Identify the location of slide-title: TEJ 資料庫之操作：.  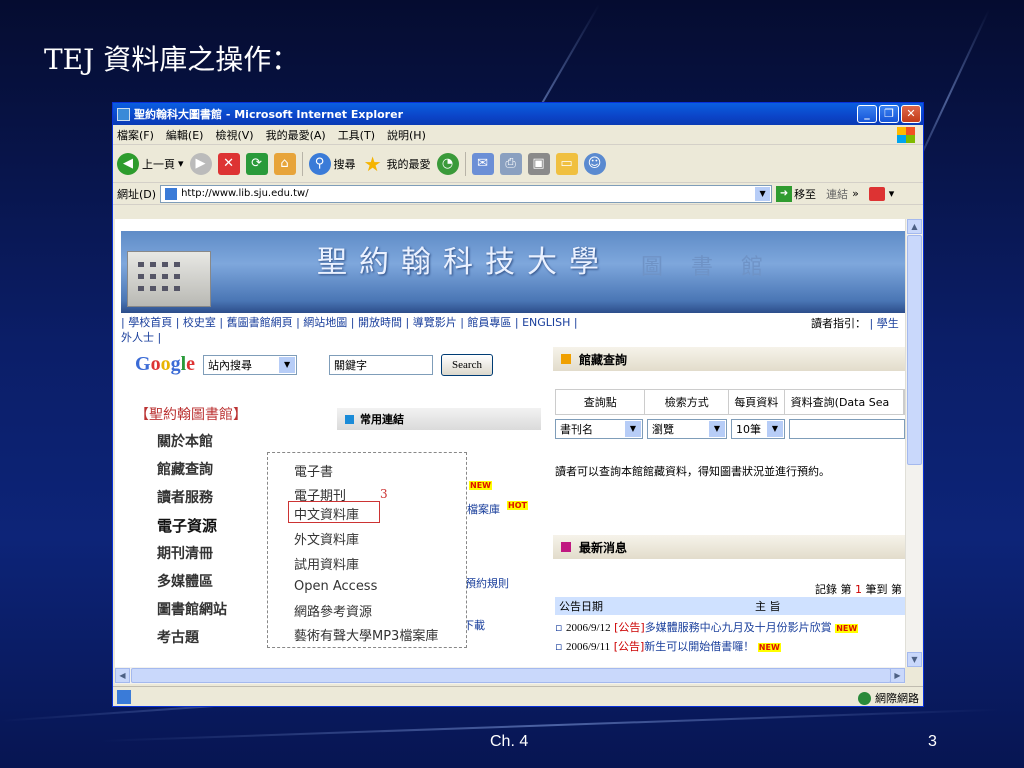
(172, 59).